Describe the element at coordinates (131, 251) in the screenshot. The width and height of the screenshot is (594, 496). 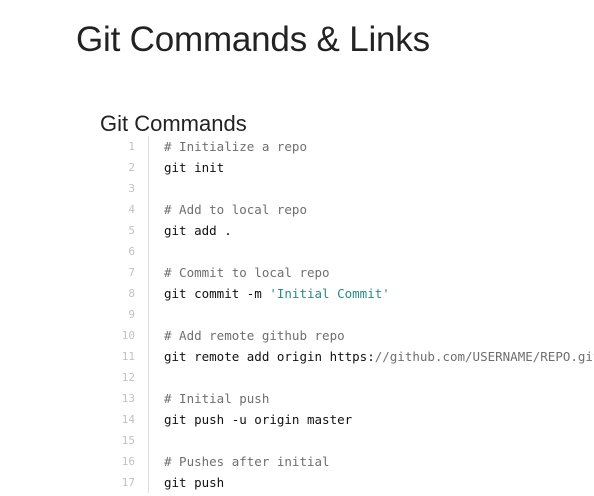
I see `line-number: 6` at that location.